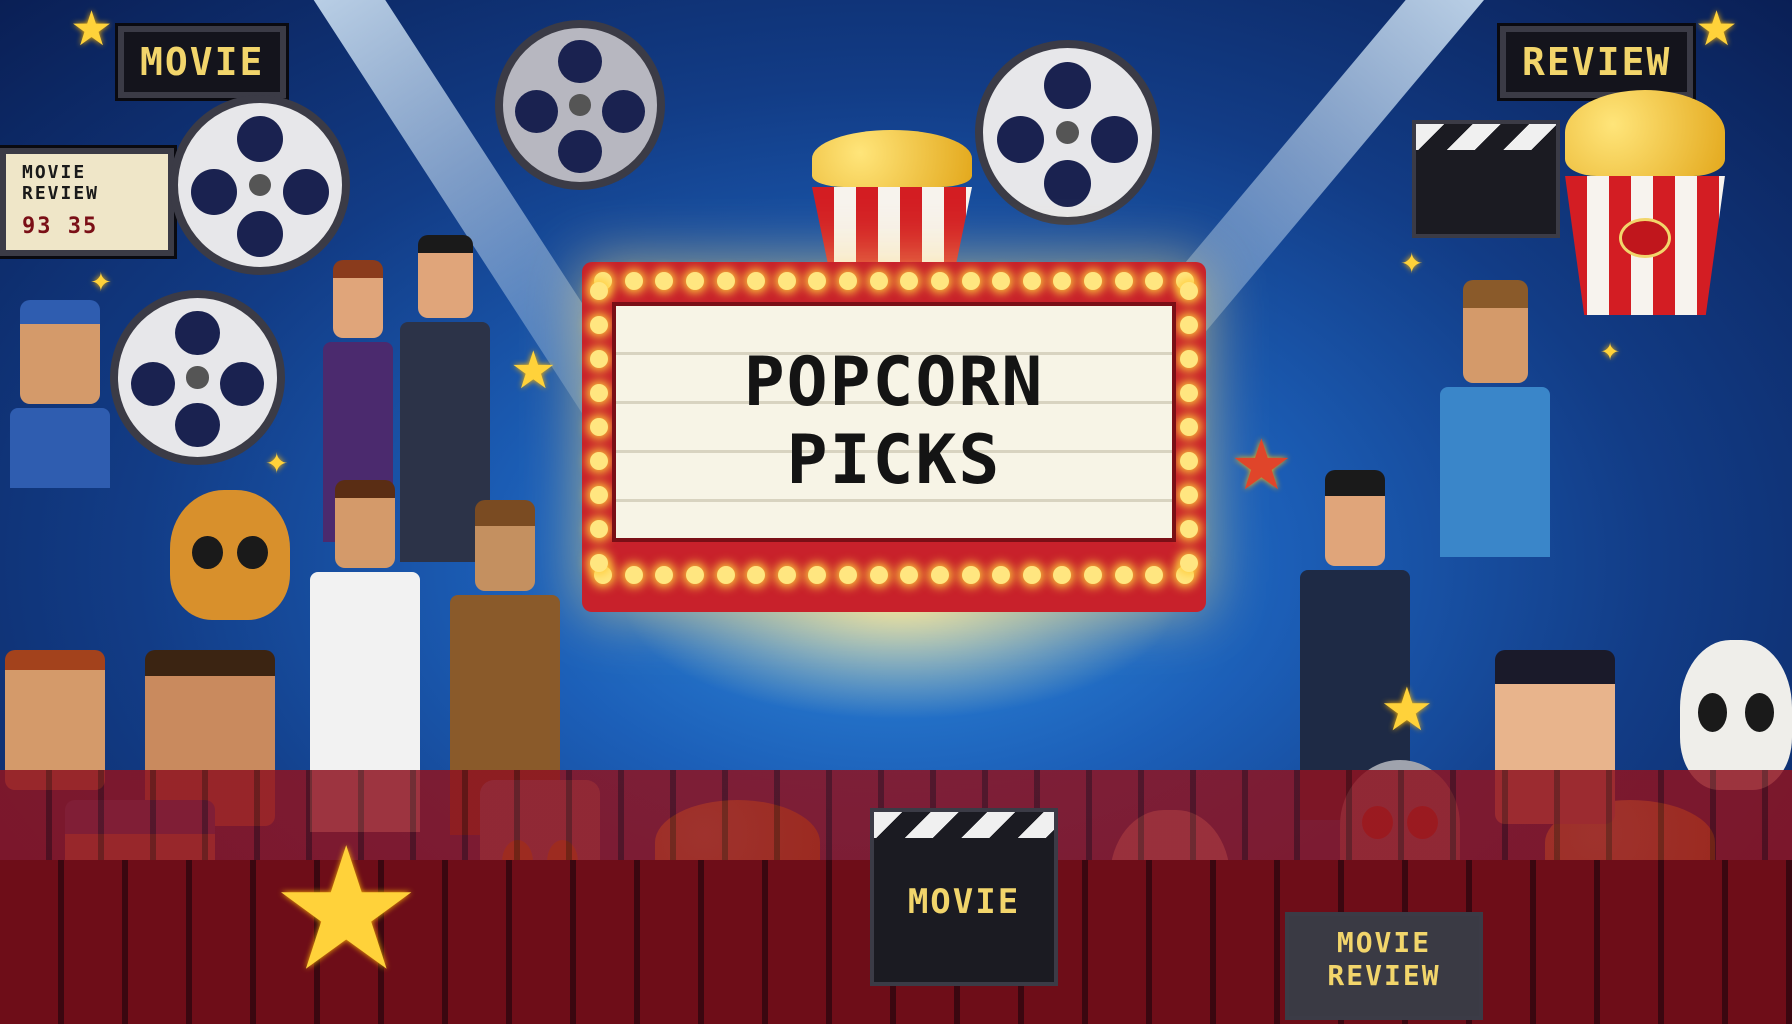 This screenshot has height=1024, width=1792. Describe the element at coordinates (1486, 179) in the screenshot. I see `clapperboard-icon` at that location.